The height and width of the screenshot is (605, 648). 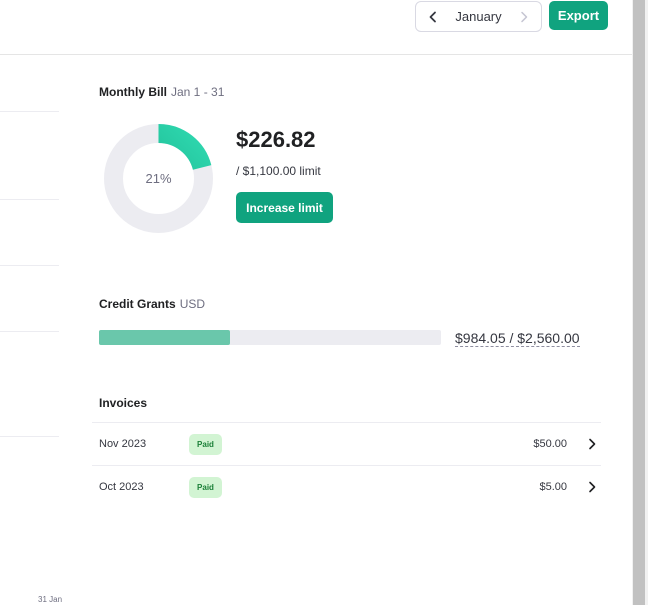 What do you see at coordinates (198, 92) in the screenshot?
I see `monthly-bill-range: Jan 1 - 31` at bounding box center [198, 92].